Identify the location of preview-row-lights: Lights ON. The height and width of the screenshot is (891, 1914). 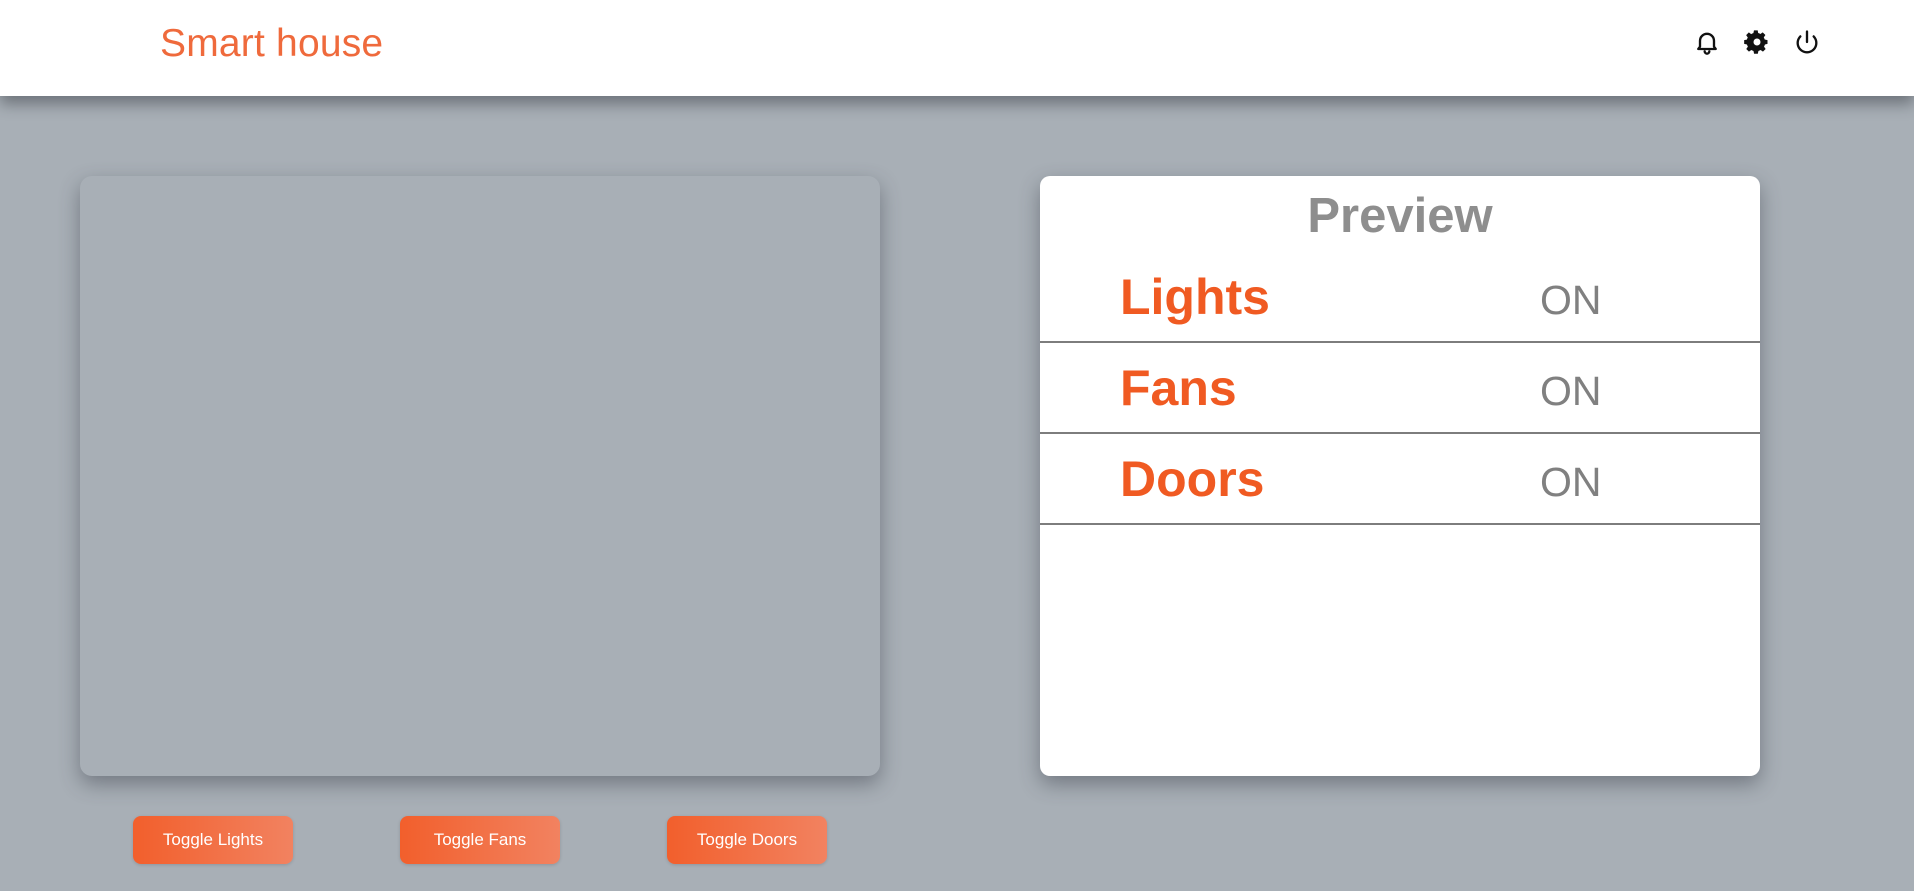
(1400, 297).